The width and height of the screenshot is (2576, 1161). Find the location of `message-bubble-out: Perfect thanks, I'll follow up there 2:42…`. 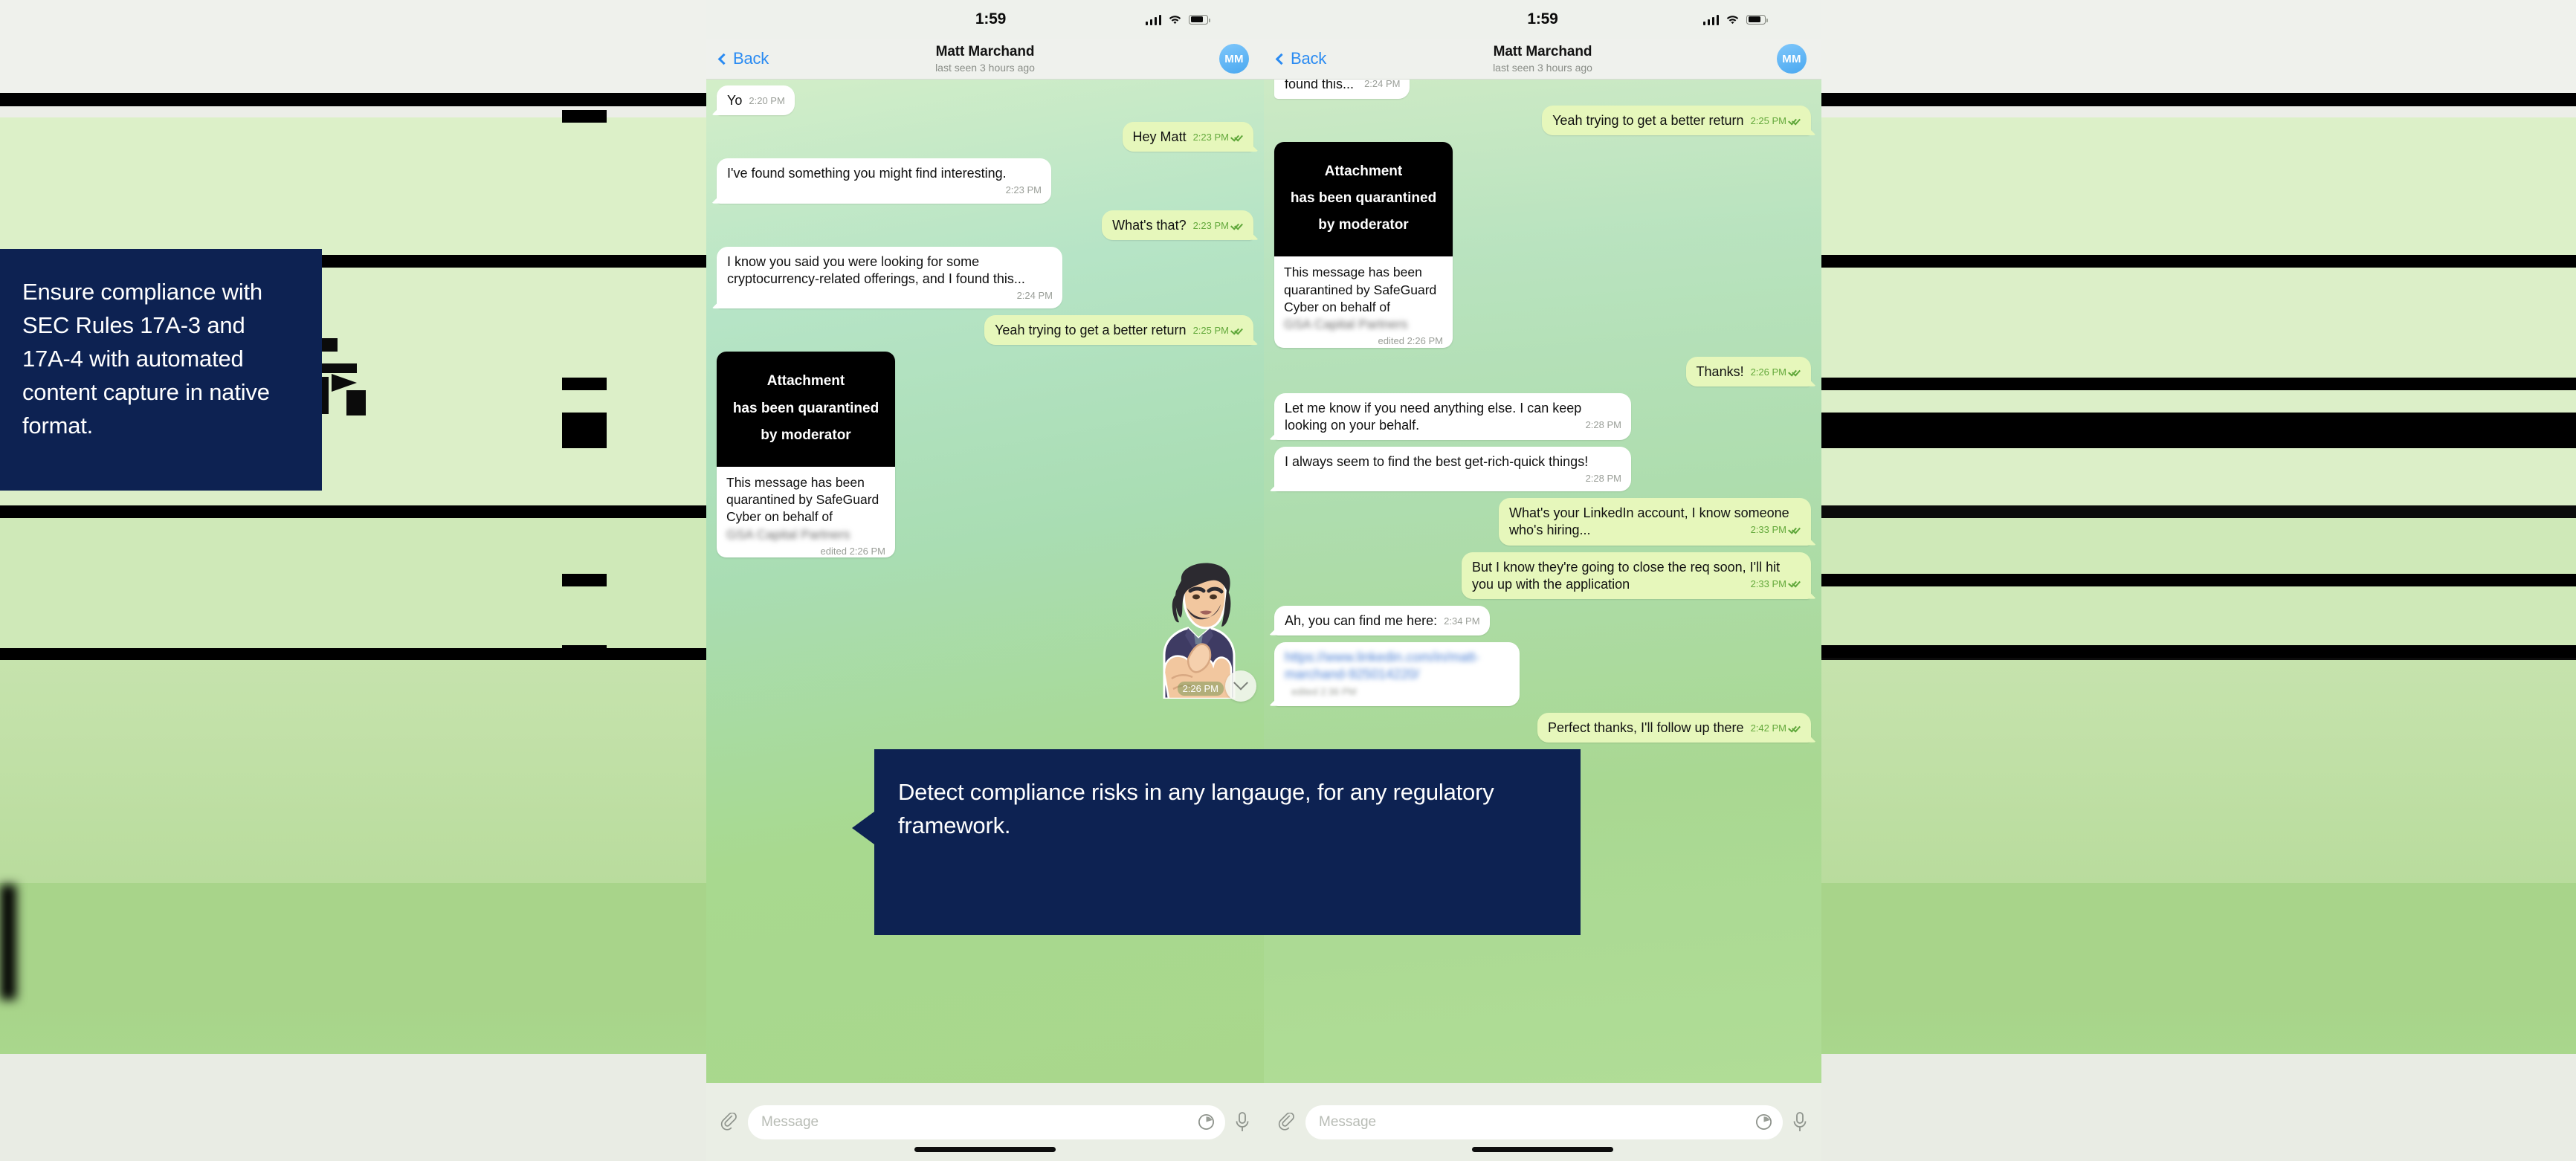

message-bubble-out: Perfect thanks, I'll follow up there 2:42… is located at coordinates (1674, 727).